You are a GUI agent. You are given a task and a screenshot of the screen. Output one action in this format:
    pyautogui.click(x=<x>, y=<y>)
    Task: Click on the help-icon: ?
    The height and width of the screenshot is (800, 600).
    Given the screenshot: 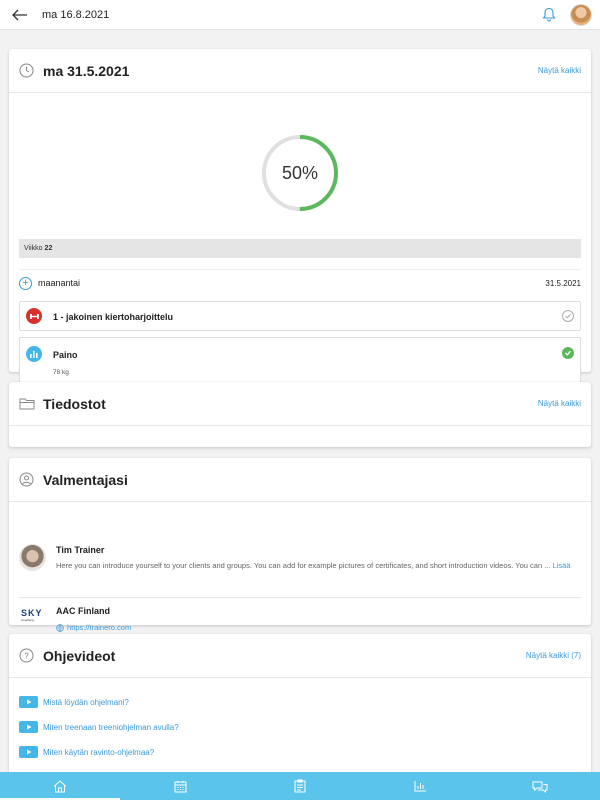 What is the action you would take?
    pyautogui.click(x=27, y=656)
    